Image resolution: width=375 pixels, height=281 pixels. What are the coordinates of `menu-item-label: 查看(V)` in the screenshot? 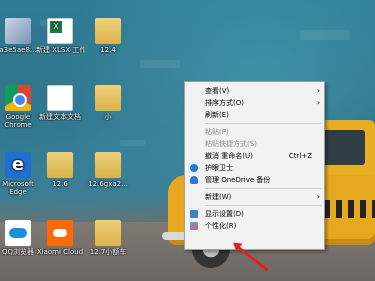 It's located at (217, 91).